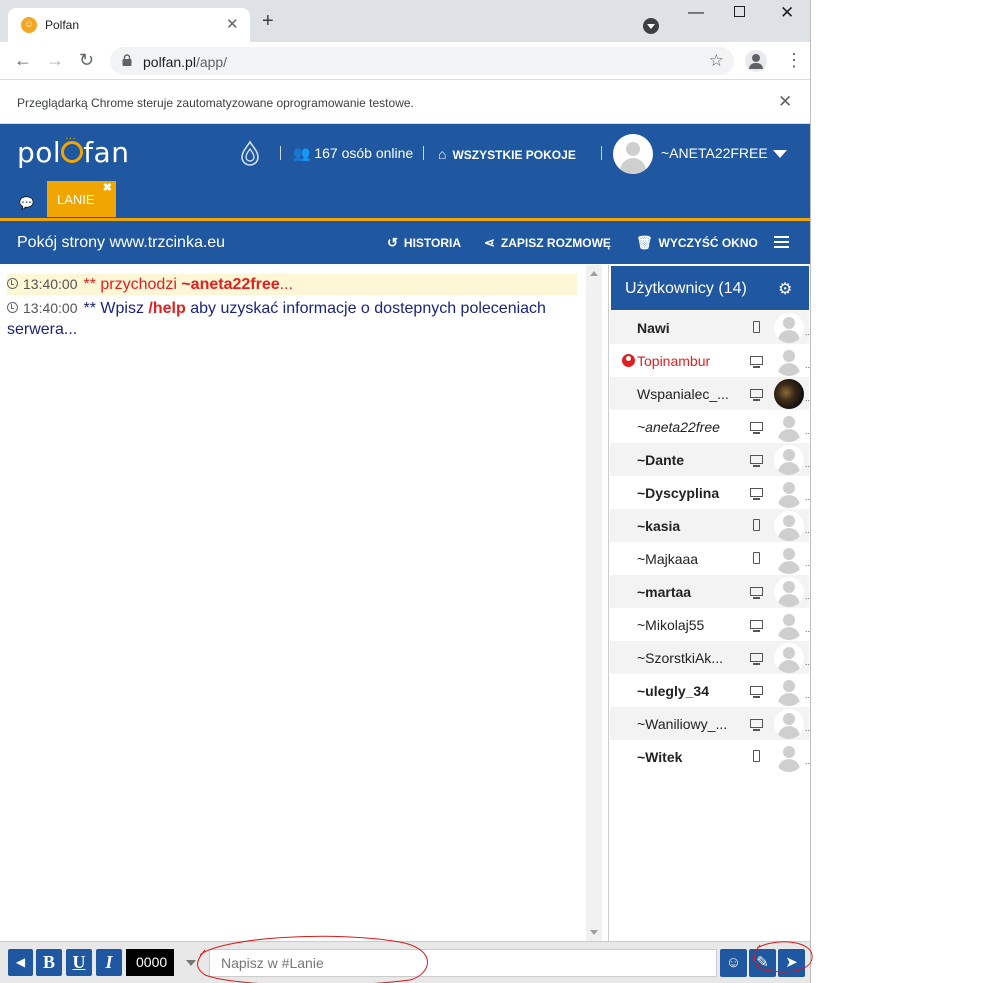  What do you see at coordinates (756, 362) in the screenshot?
I see `desktop-device-icon` at bounding box center [756, 362].